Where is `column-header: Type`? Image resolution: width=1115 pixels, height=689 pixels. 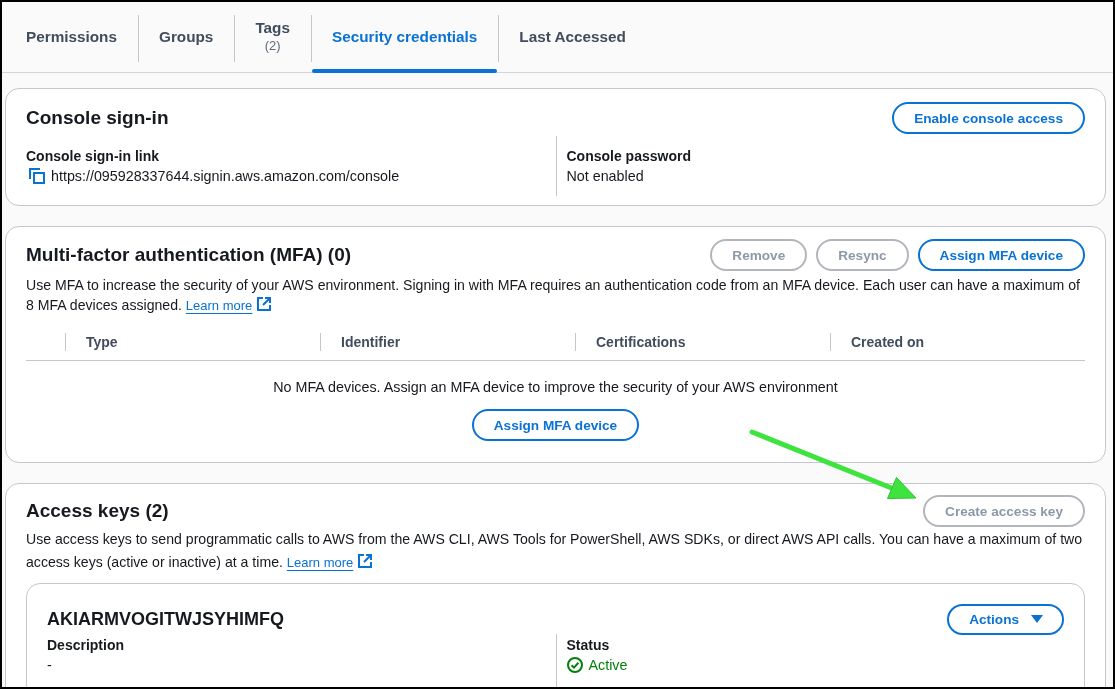 column-header: Type is located at coordinates (192, 342).